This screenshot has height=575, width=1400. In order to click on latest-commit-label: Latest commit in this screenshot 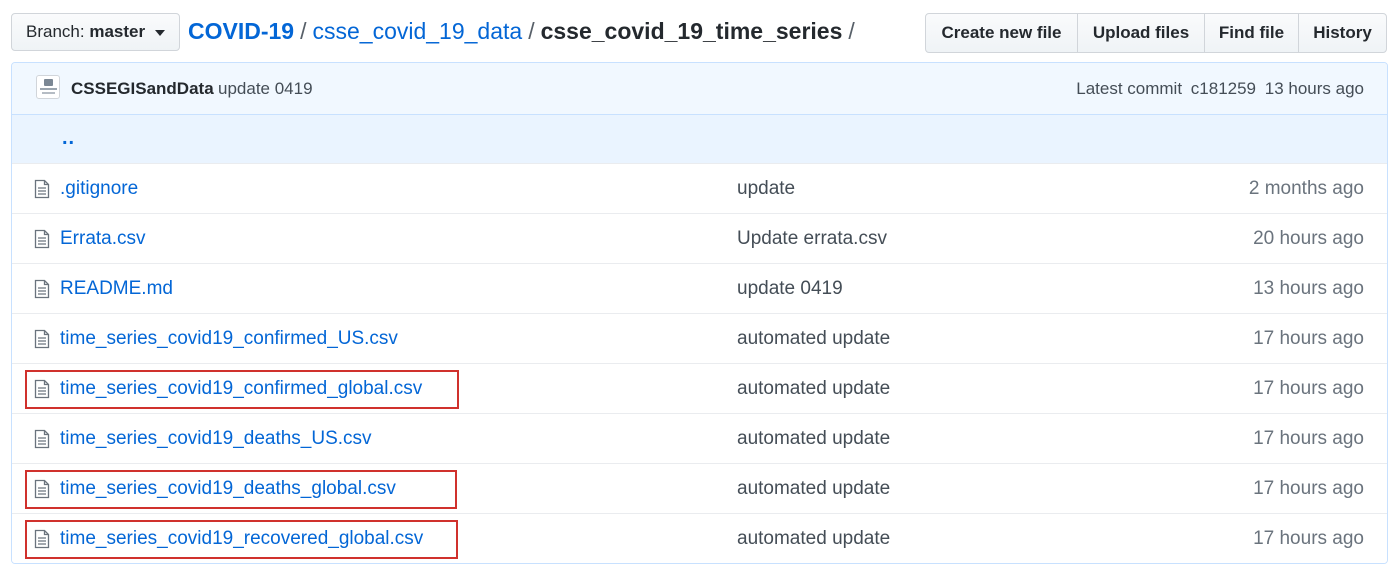, I will do `click(1129, 88)`.